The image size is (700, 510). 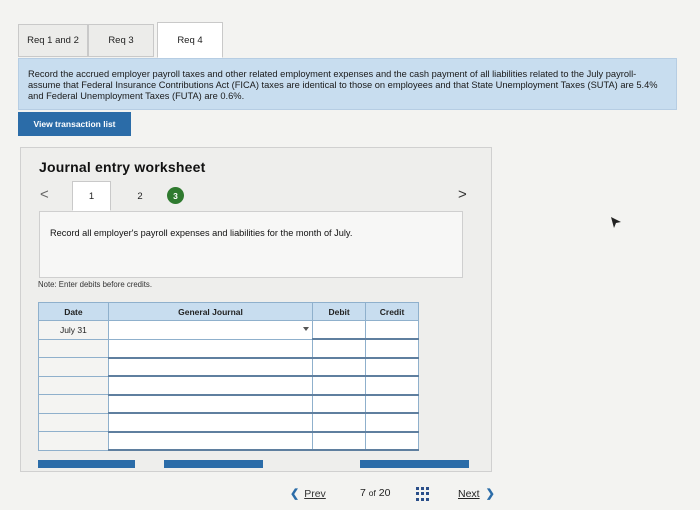 I want to click on chevron-right-icon: ❯, so click(x=490, y=494).